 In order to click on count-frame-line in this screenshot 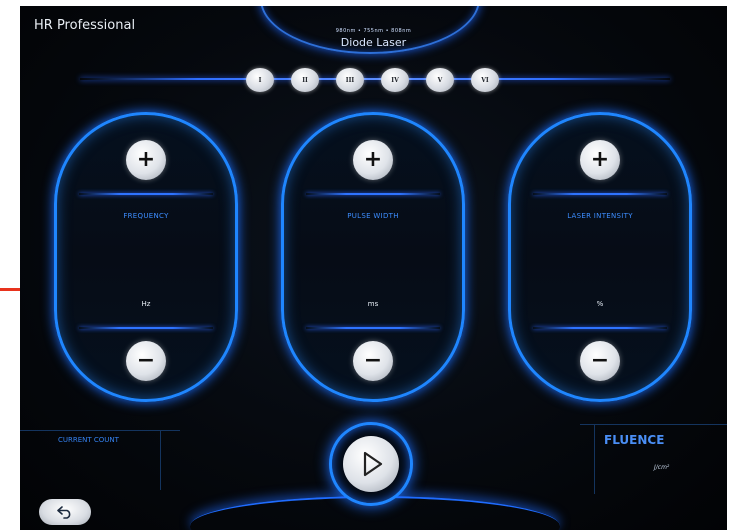, I will do `click(100, 430)`.